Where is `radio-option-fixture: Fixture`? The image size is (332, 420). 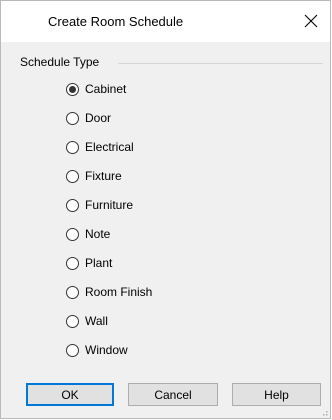
radio-option-fixture: Fixture is located at coordinates (94, 176).